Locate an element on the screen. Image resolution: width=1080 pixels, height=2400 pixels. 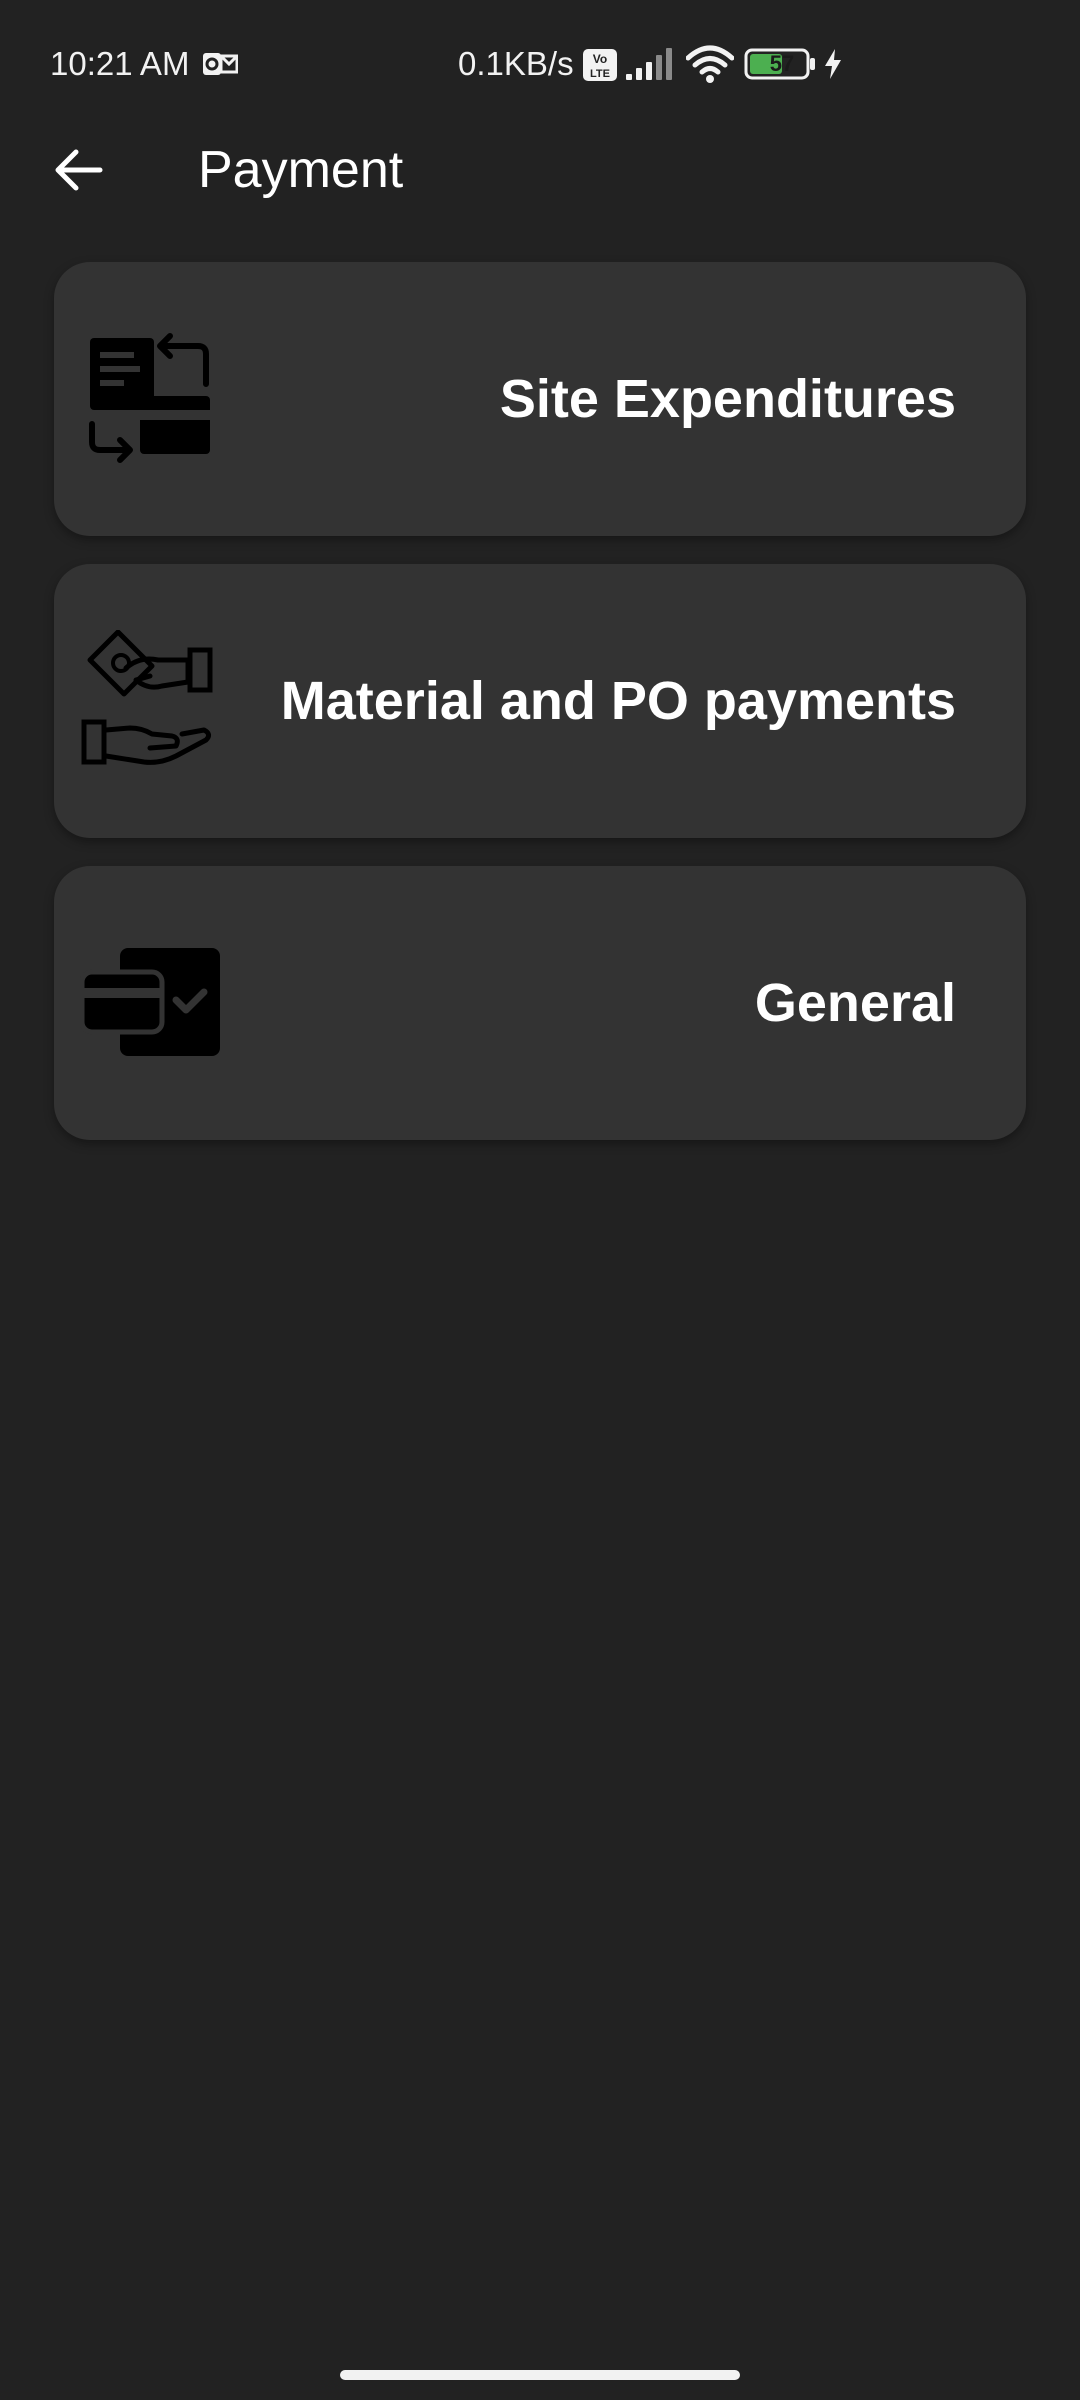
hand-money-icon is located at coordinates (147, 697).